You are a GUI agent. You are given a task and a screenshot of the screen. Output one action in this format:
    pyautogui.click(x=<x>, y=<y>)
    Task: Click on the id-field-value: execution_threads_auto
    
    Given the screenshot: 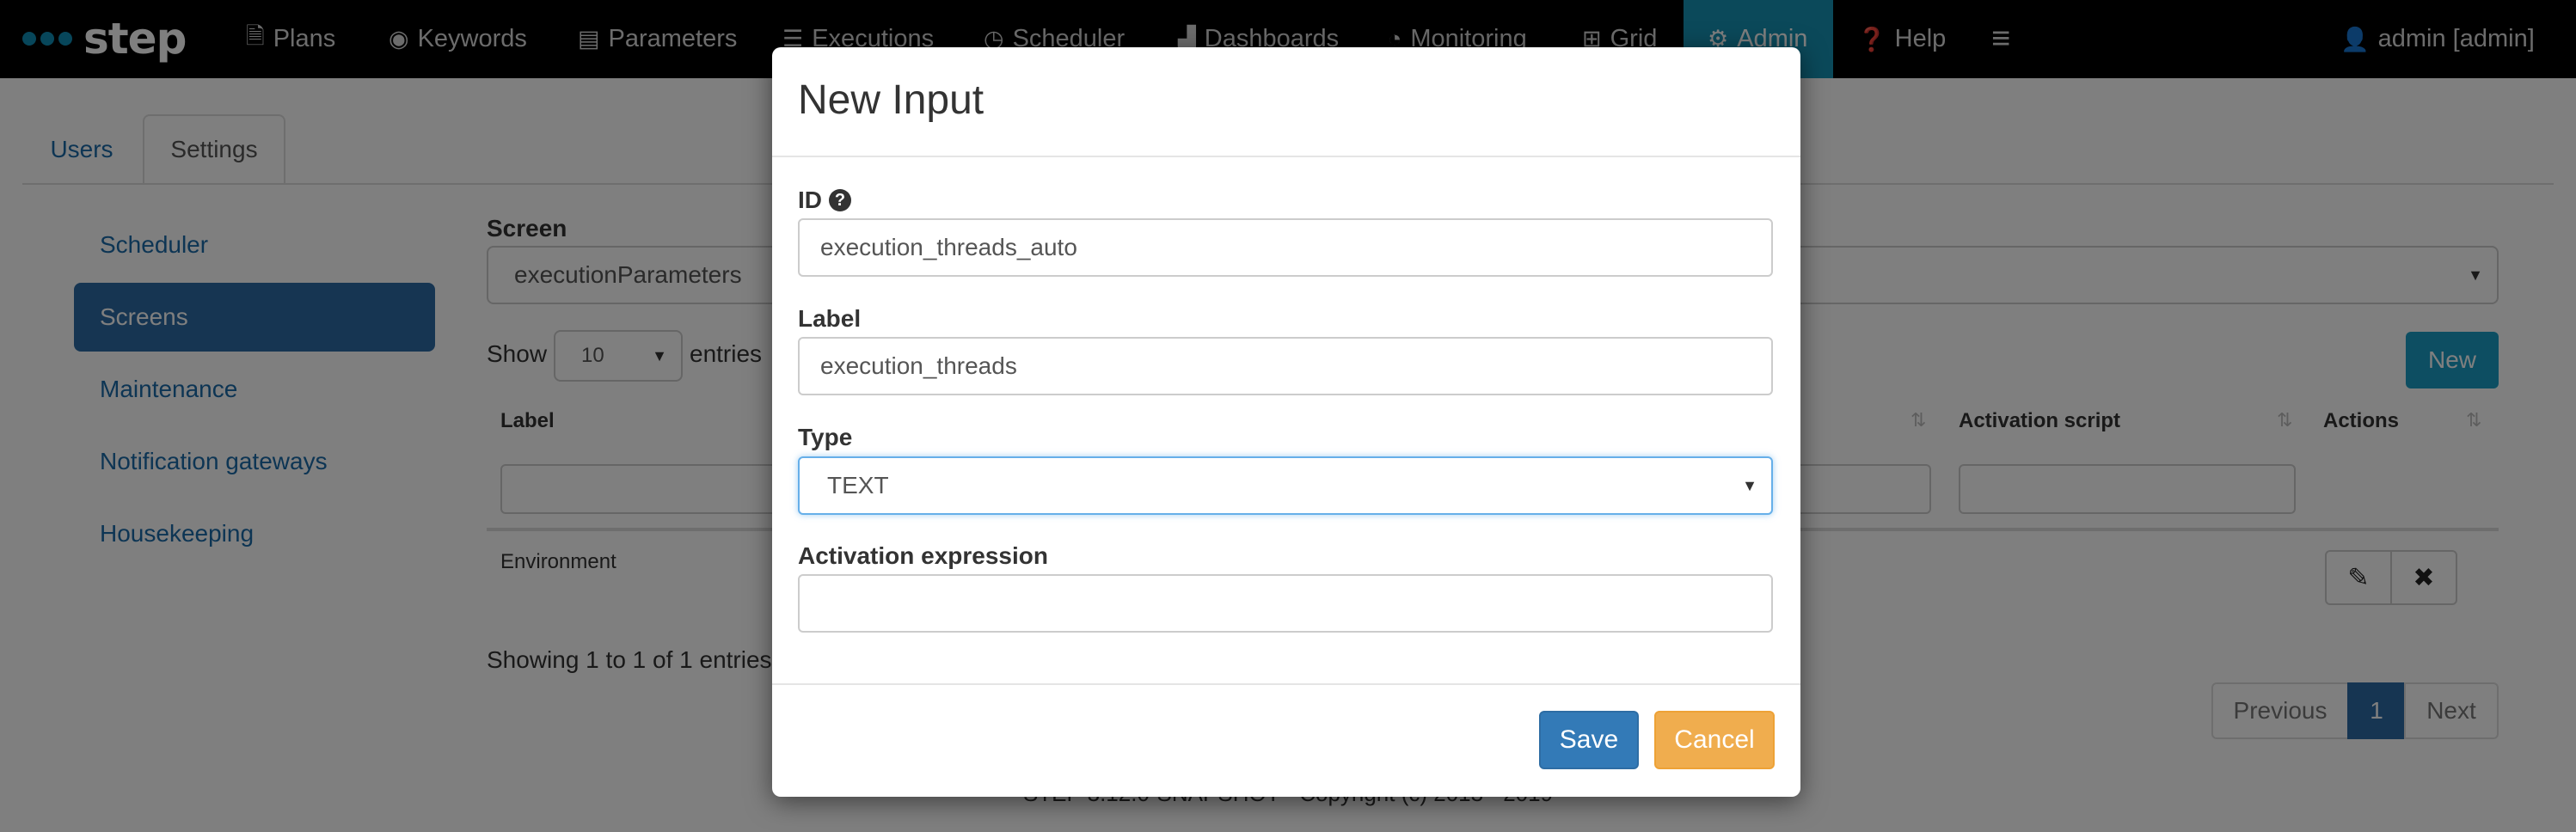 What is the action you would take?
    pyautogui.click(x=948, y=247)
    